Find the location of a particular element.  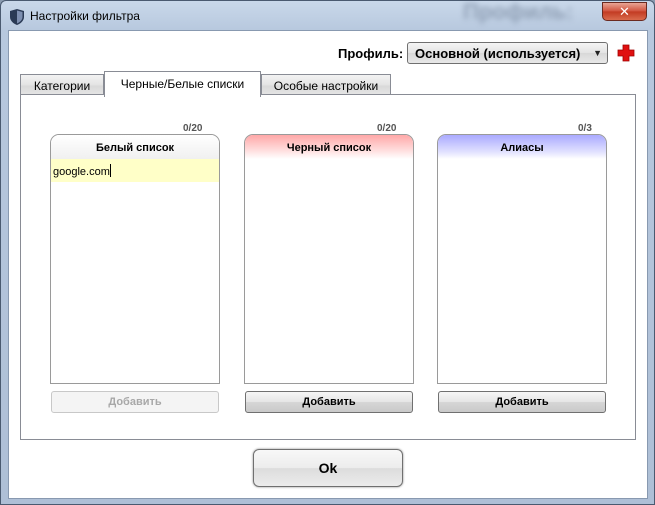

aliases-counter: 0/3 is located at coordinates (585, 128).